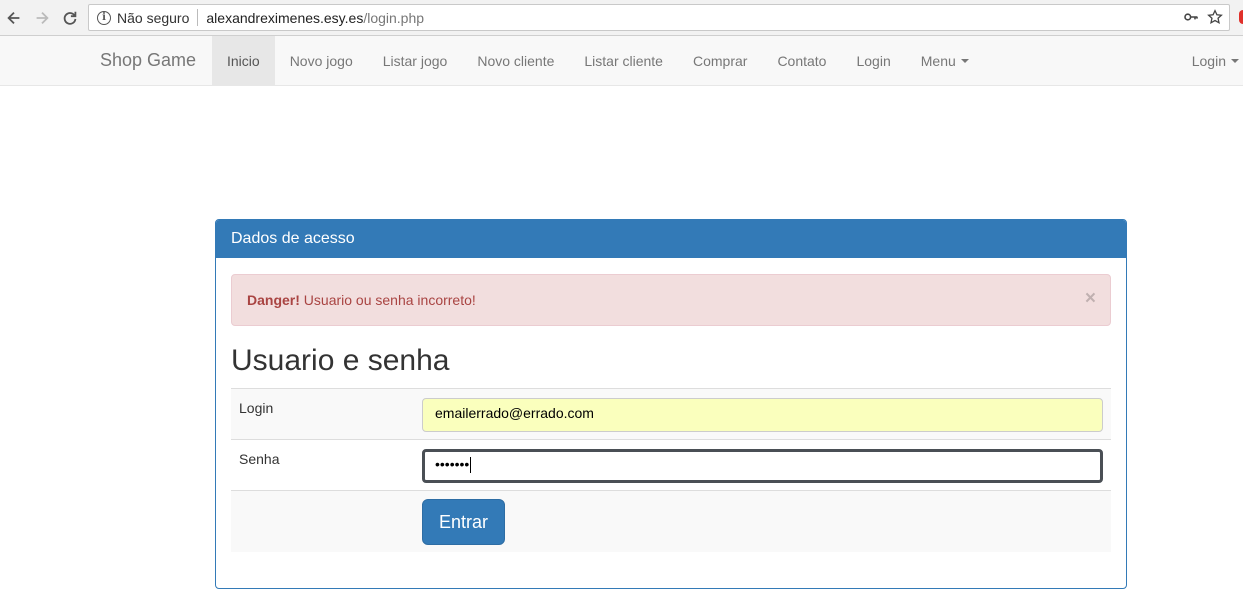  What do you see at coordinates (873, 61) in the screenshot?
I see `nav-item-login: Login` at bounding box center [873, 61].